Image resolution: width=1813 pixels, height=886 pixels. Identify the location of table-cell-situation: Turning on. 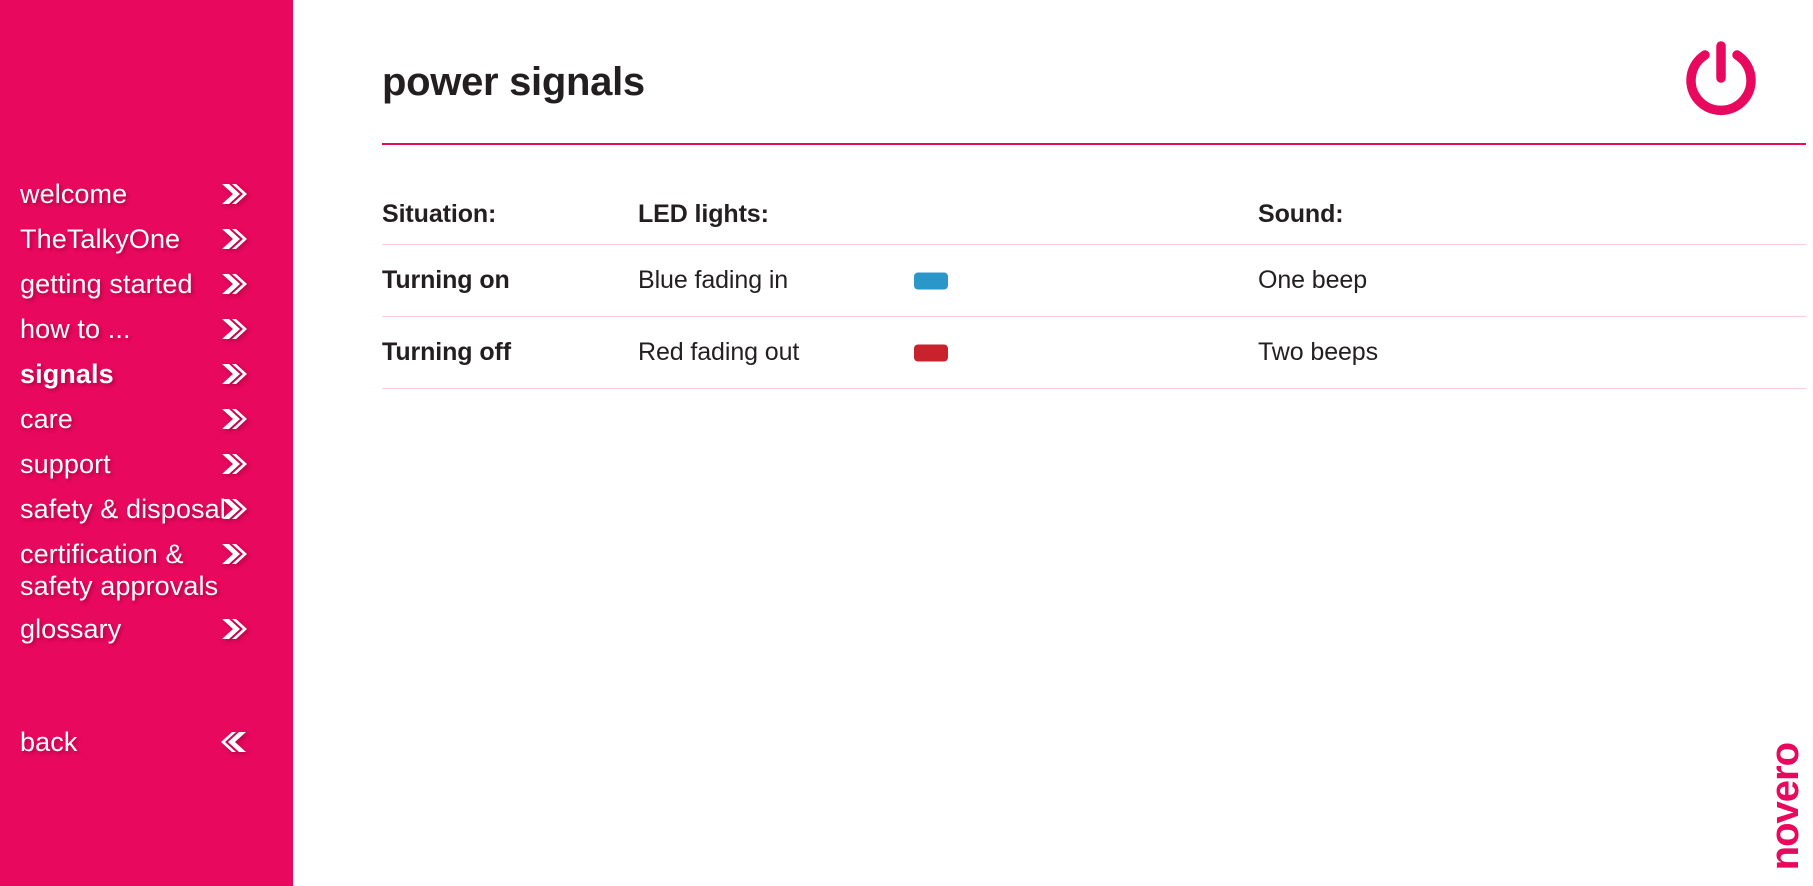
(510, 280).